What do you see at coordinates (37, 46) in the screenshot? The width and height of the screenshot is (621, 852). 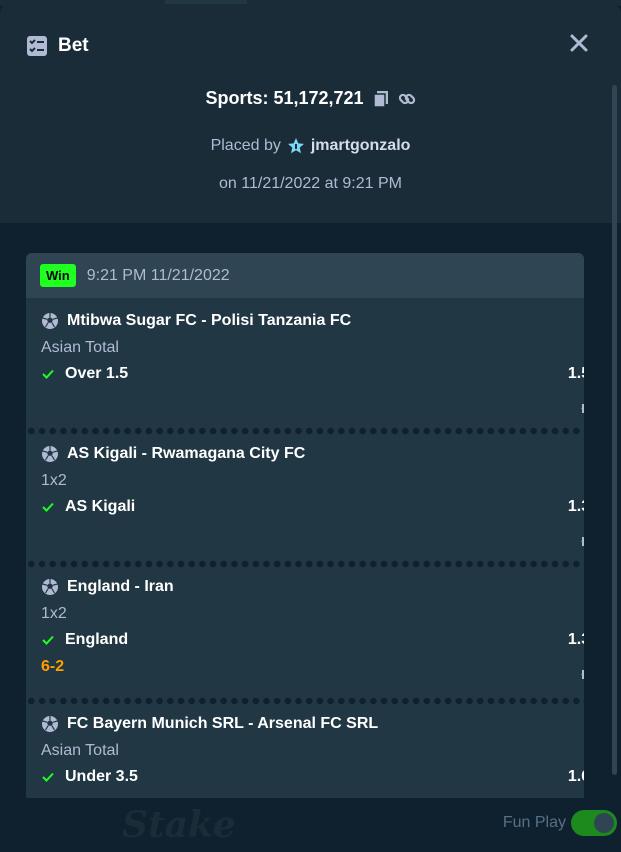 I see `betslip-icon` at bounding box center [37, 46].